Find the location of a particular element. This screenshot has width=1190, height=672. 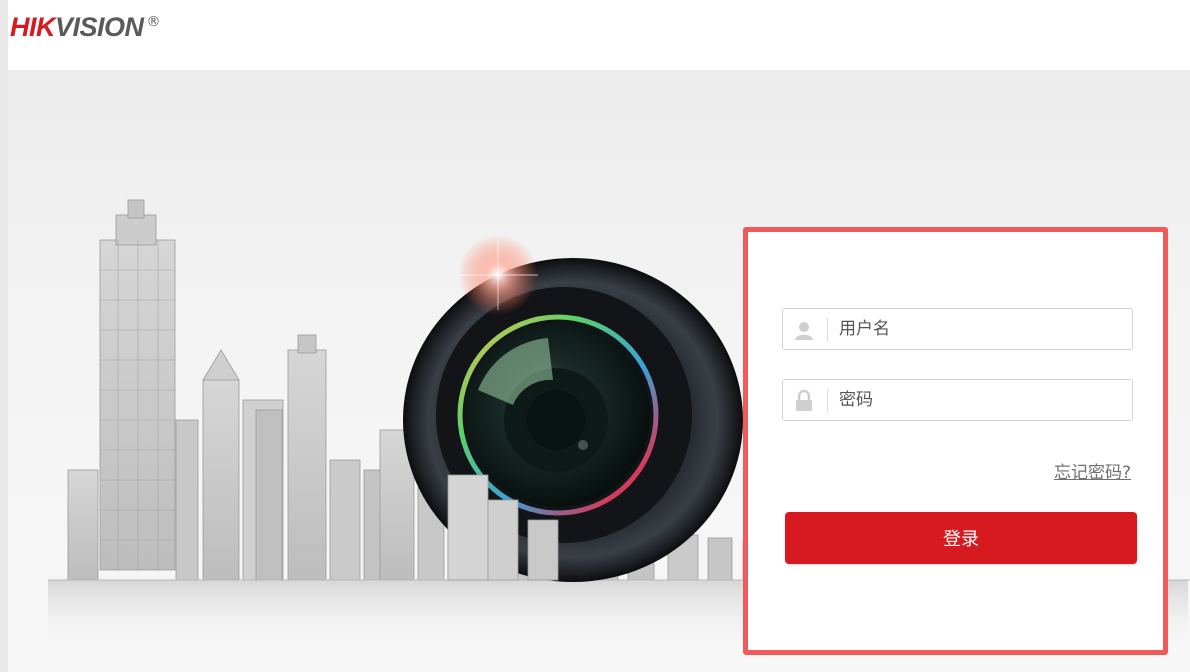

username-field is located at coordinates (957, 329).